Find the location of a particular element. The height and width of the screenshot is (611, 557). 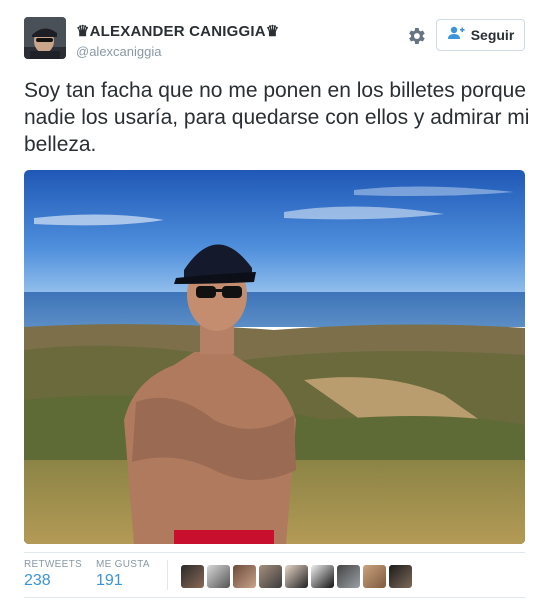

likes-stat: ME GUSTA 191 is located at coordinates (123, 574).